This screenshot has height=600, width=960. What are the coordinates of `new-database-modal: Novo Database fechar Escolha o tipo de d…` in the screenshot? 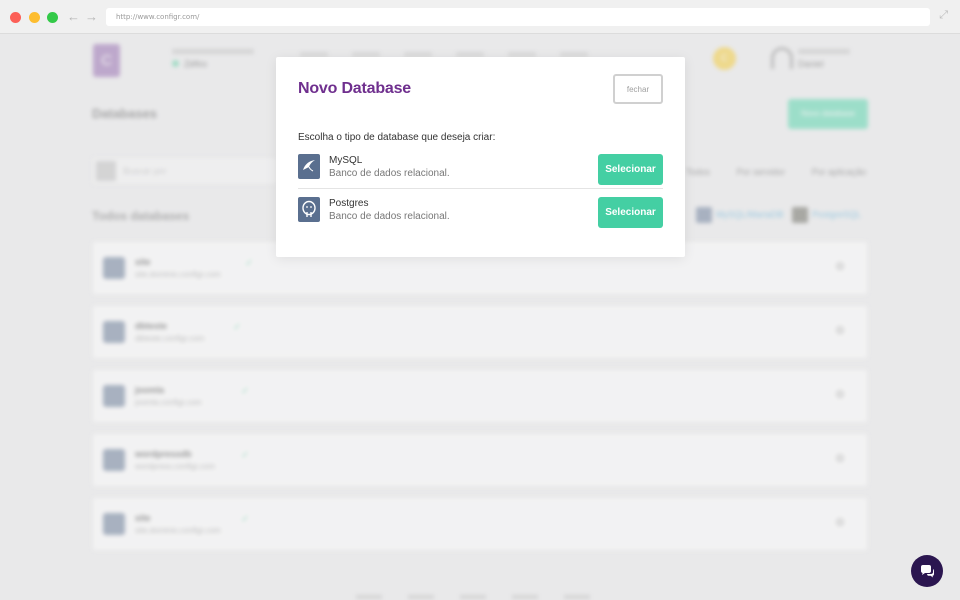 It's located at (480, 157).